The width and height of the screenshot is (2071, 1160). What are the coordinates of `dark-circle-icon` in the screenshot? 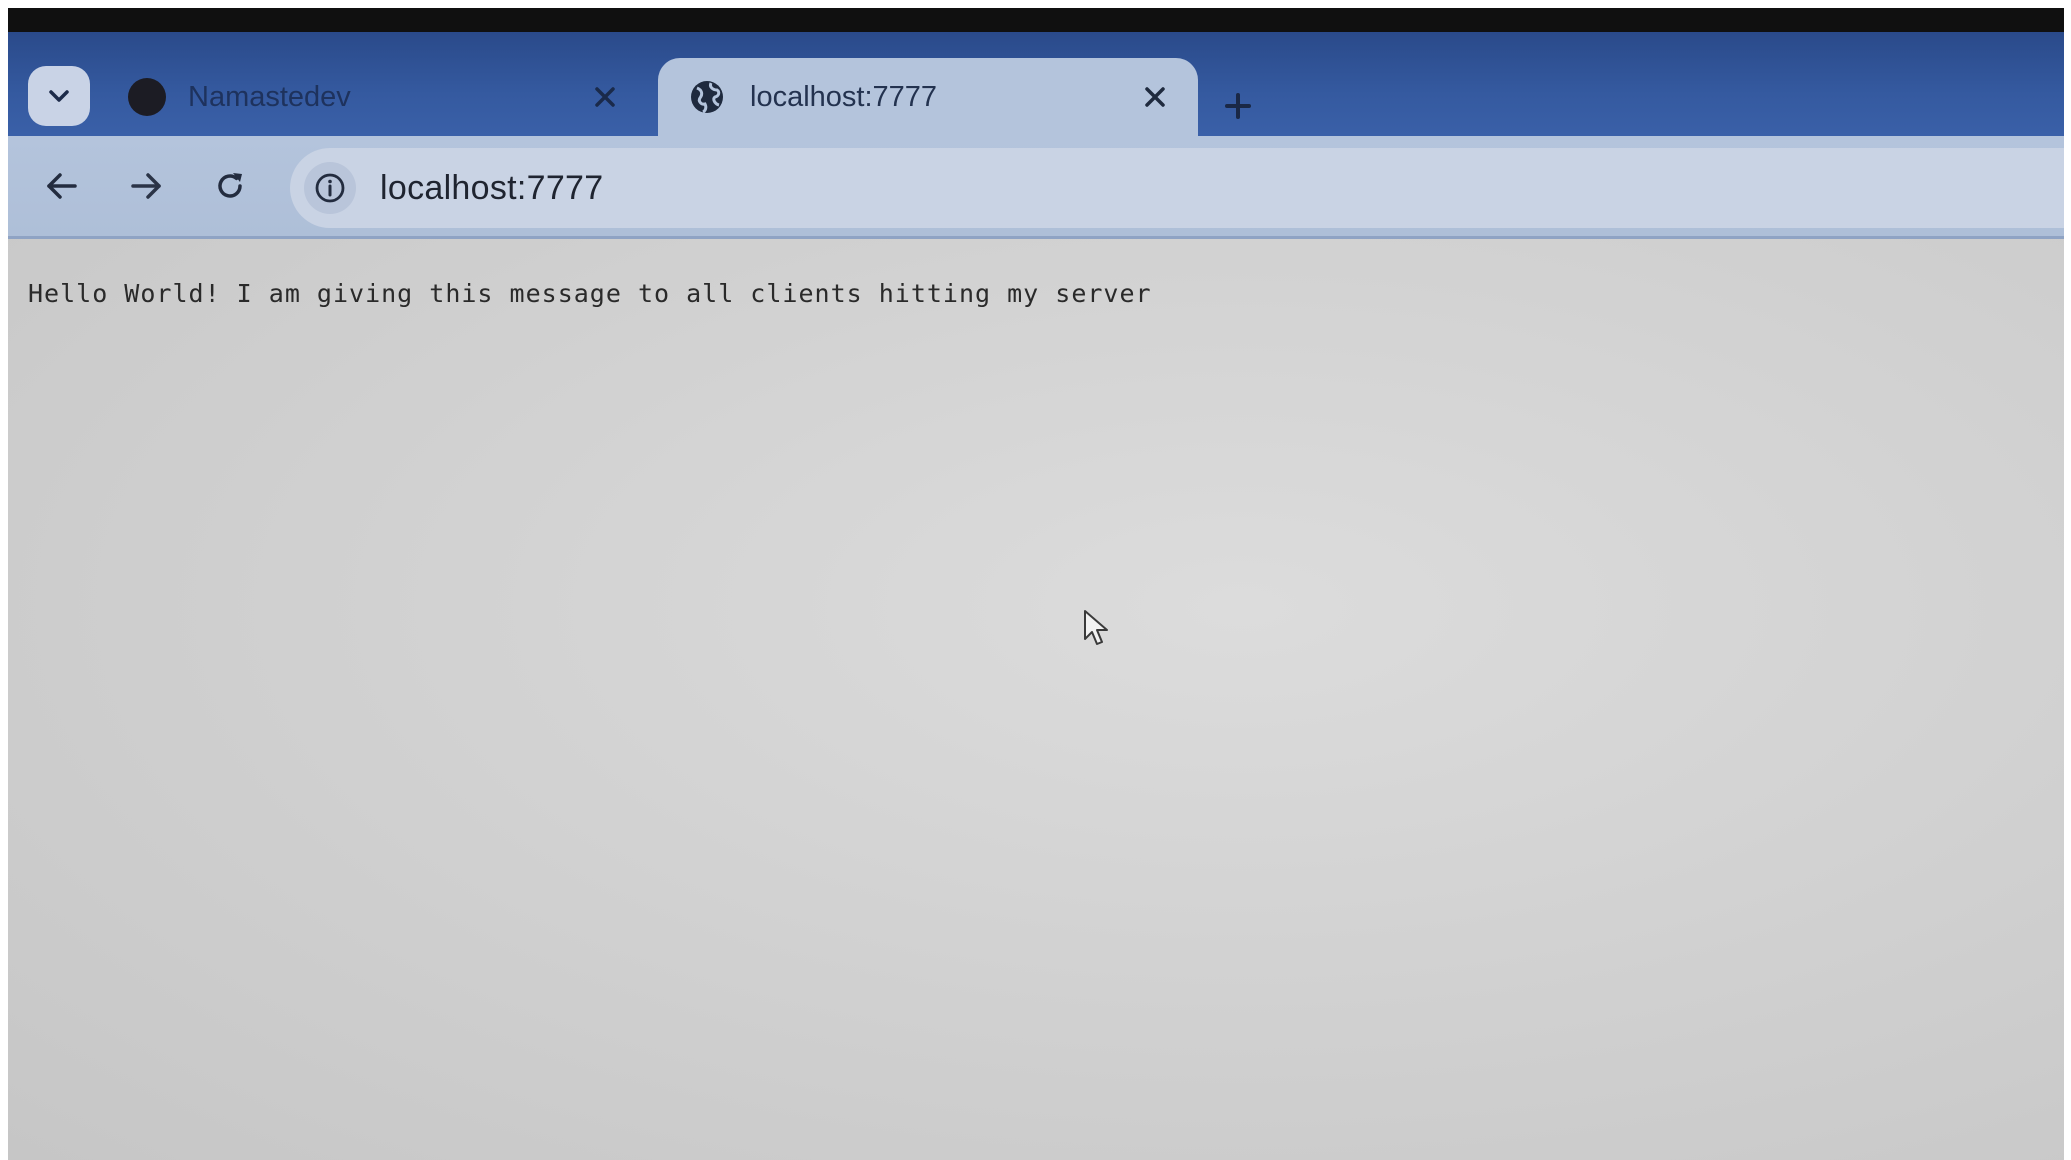 It's located at (147, 97).